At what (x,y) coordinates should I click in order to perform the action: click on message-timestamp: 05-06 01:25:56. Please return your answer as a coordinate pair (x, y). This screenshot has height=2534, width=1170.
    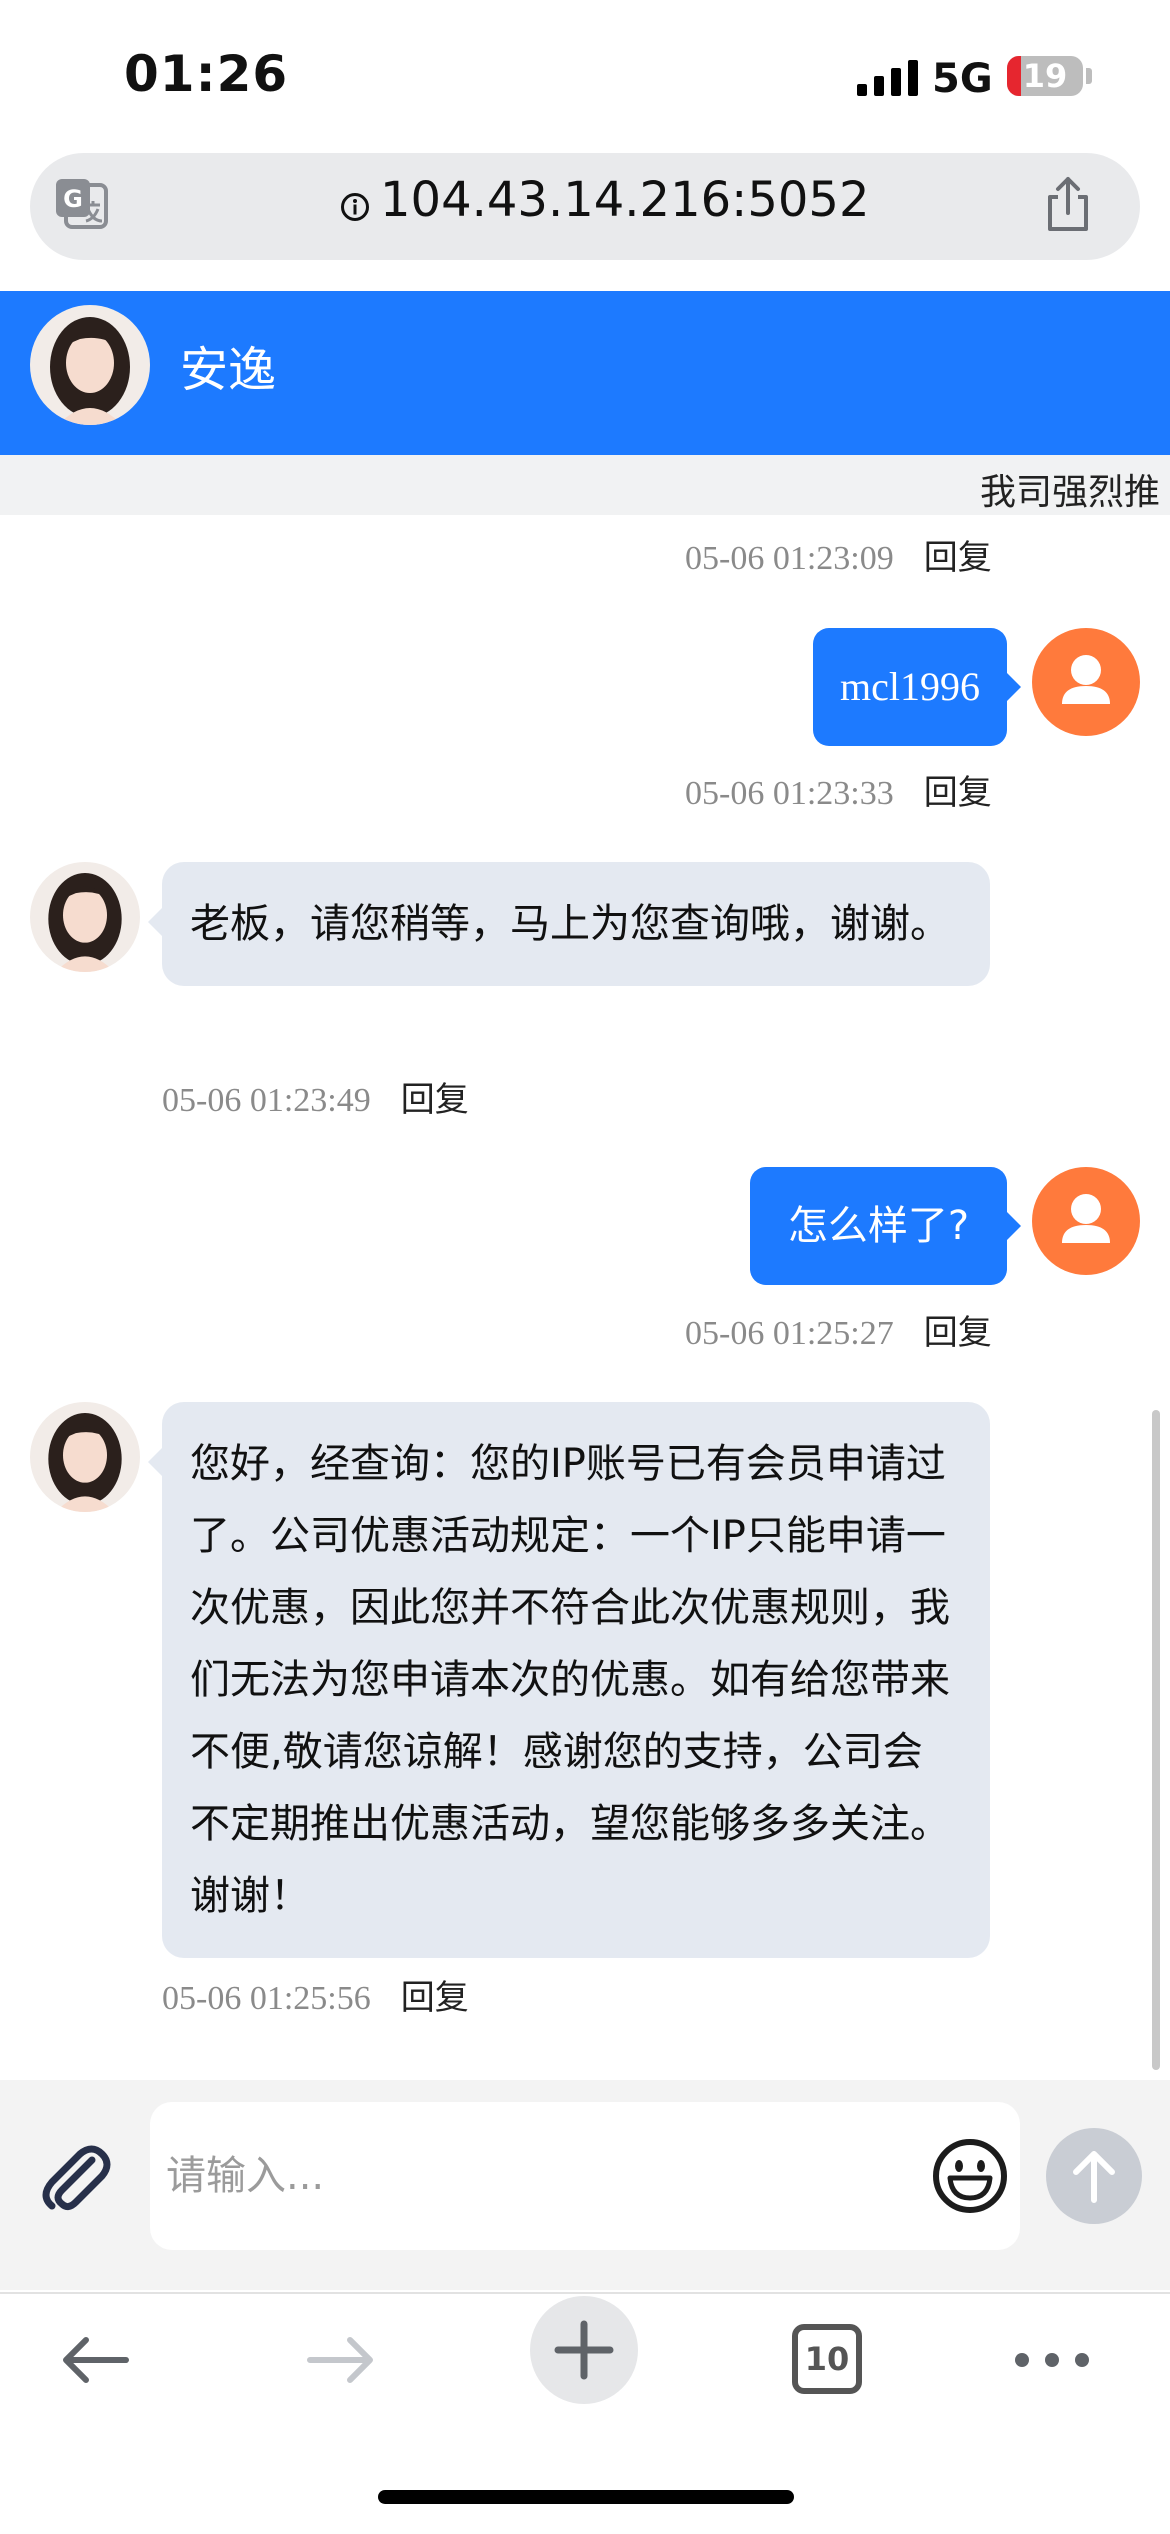
    Looking at the image, I should click on (266, 1998).